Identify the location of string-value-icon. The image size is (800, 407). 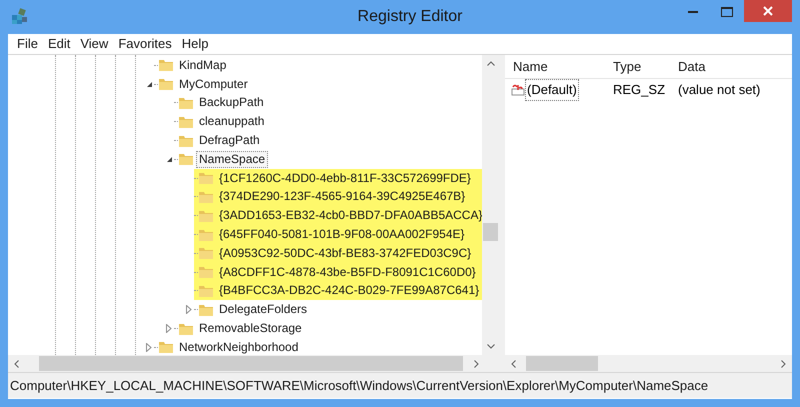
(518, 90).